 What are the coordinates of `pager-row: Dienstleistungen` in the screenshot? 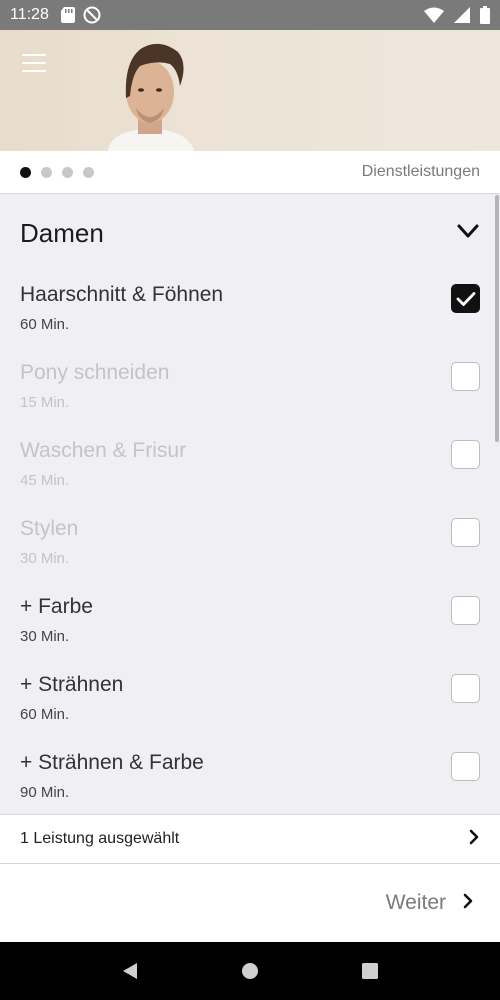 It's located at (250, 172).